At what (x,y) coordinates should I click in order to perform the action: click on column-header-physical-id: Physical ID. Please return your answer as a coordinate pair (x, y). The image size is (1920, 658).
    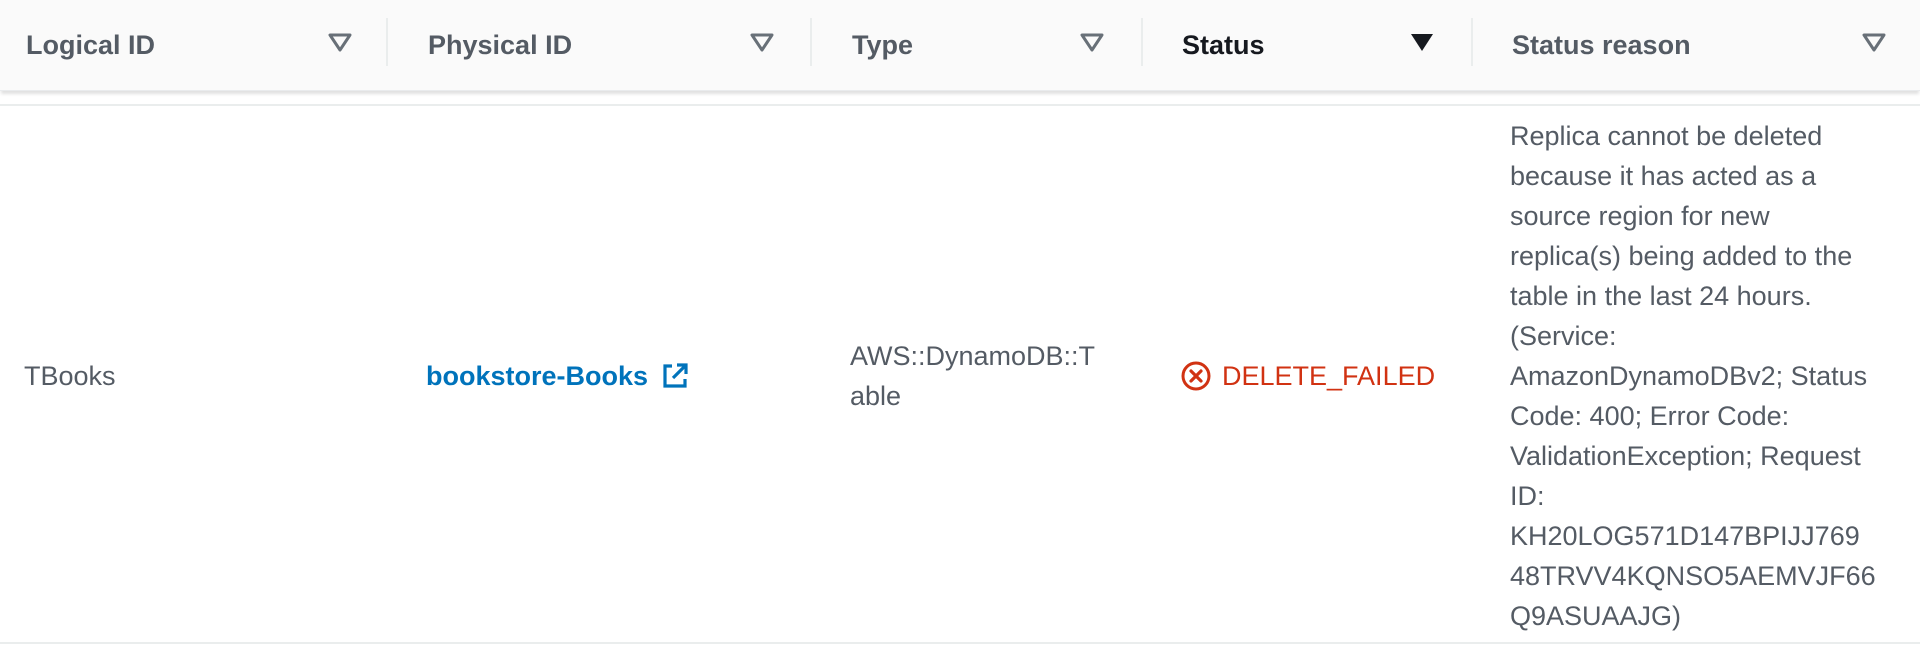
    Looking at the image, I should click on (500, 45).